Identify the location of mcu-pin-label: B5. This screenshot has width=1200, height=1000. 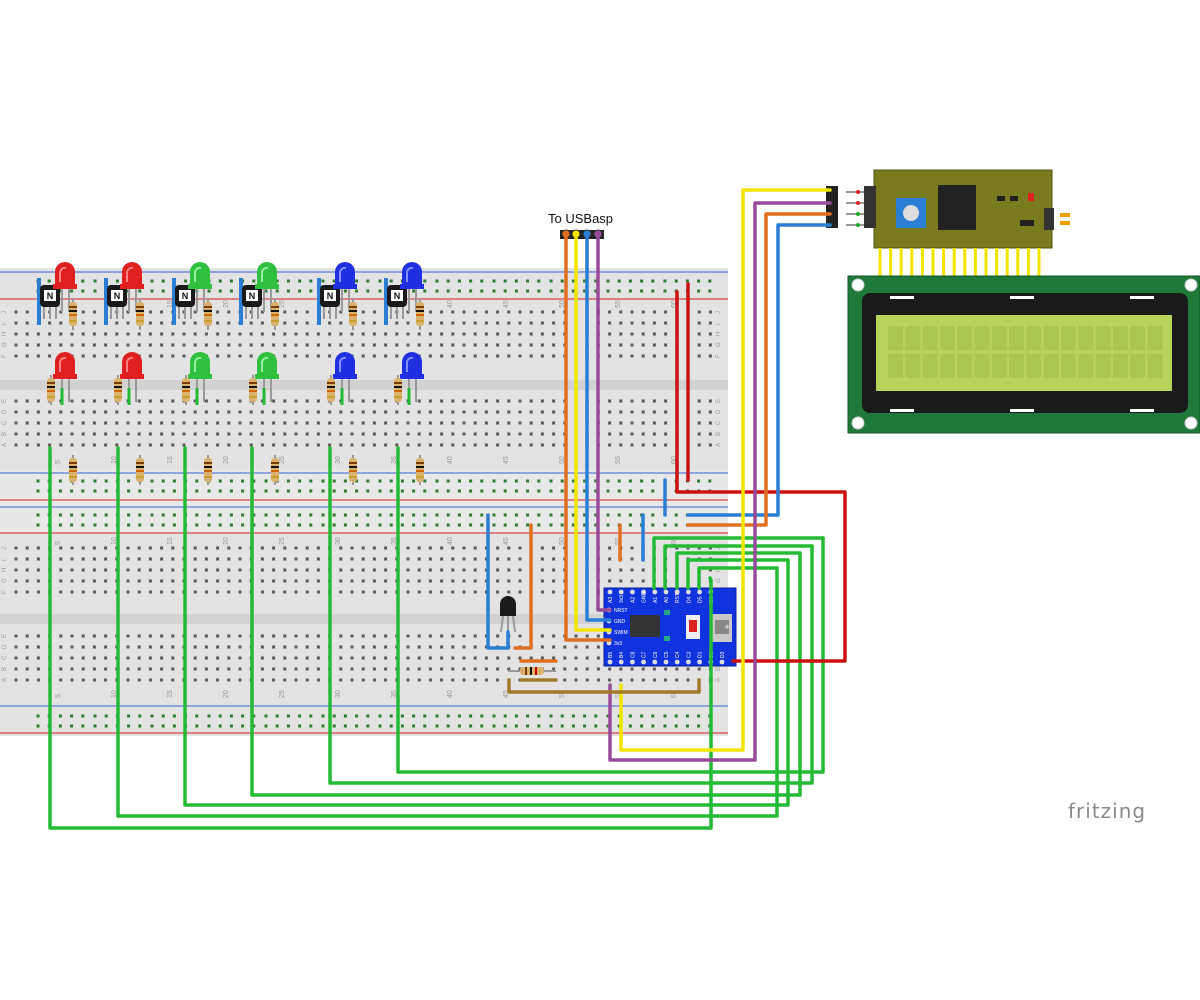
(611, 655).